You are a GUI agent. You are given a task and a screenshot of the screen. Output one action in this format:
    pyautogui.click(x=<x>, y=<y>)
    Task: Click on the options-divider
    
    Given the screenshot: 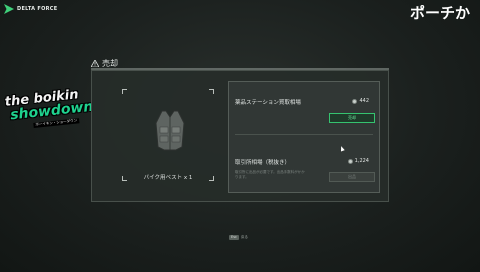 What is the action you would take?
    pyautogui.click(x=304, y=134)
    